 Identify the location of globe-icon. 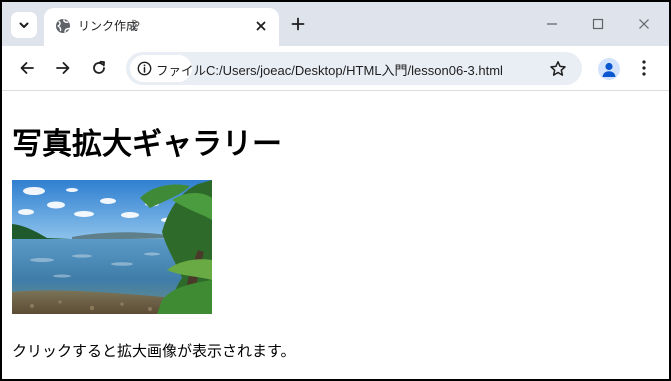
(63, 26).